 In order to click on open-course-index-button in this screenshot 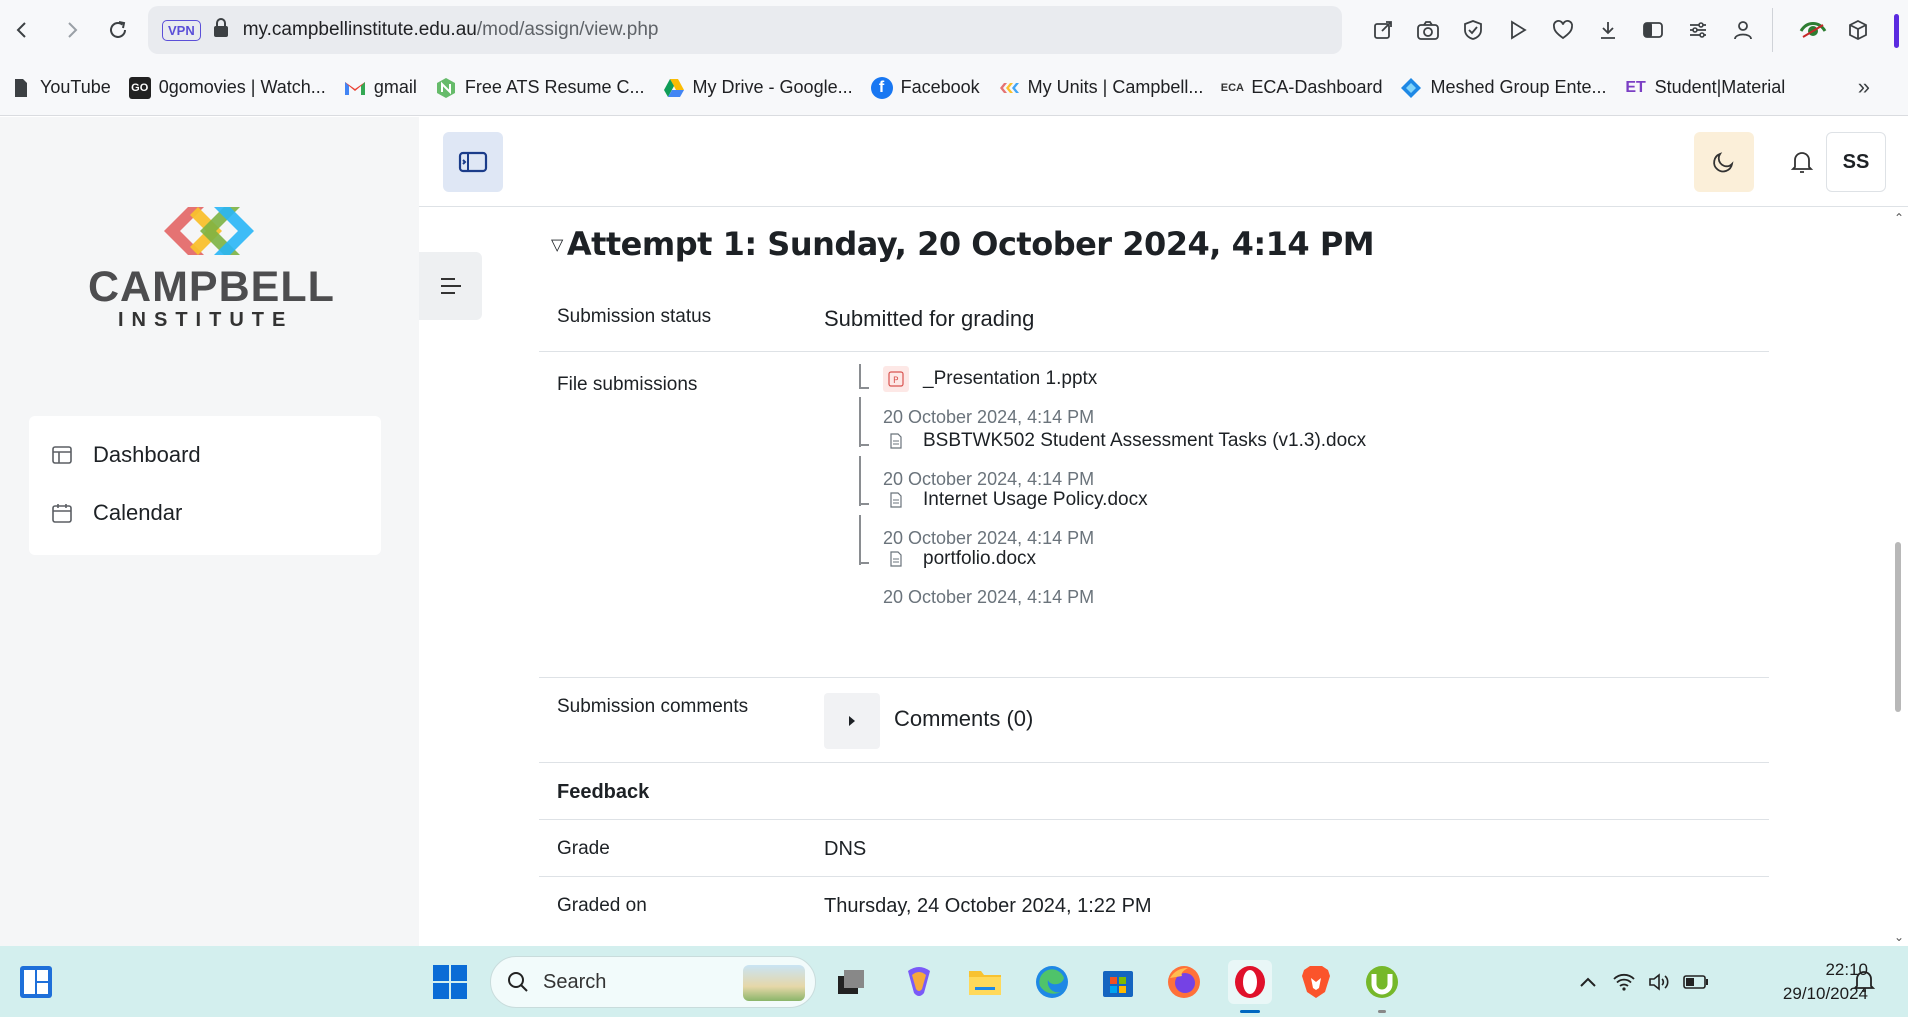, I will do `click(450, 286)`.